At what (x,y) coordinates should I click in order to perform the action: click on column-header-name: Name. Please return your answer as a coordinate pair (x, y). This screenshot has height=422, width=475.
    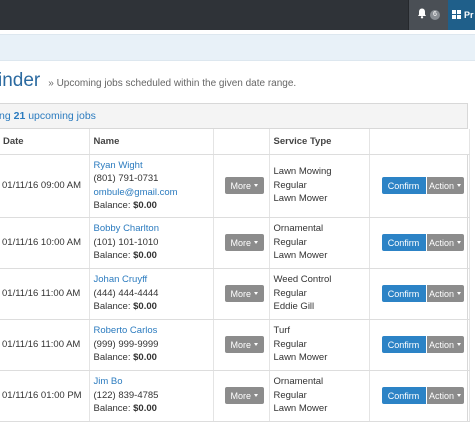
    Looking at the image, I should click on (151, 142).